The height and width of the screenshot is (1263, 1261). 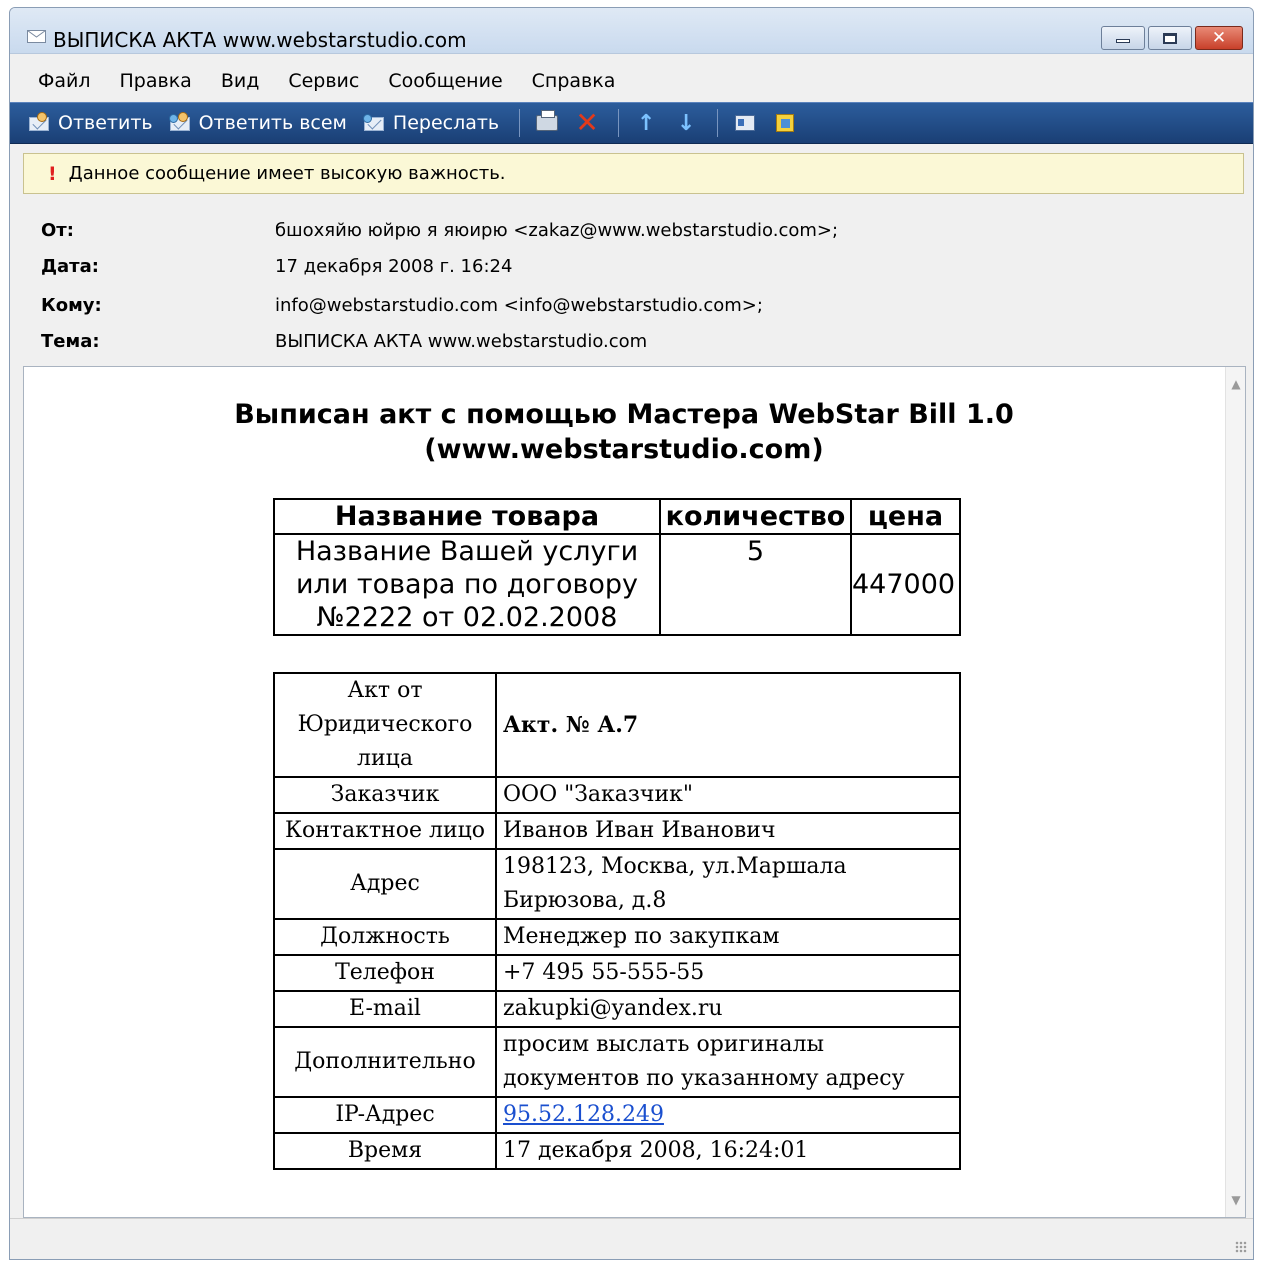 What do you see at coordinates (64, 81) in the screenshot?
I see `menu-file: Файл` at bounding box center [64, 81].